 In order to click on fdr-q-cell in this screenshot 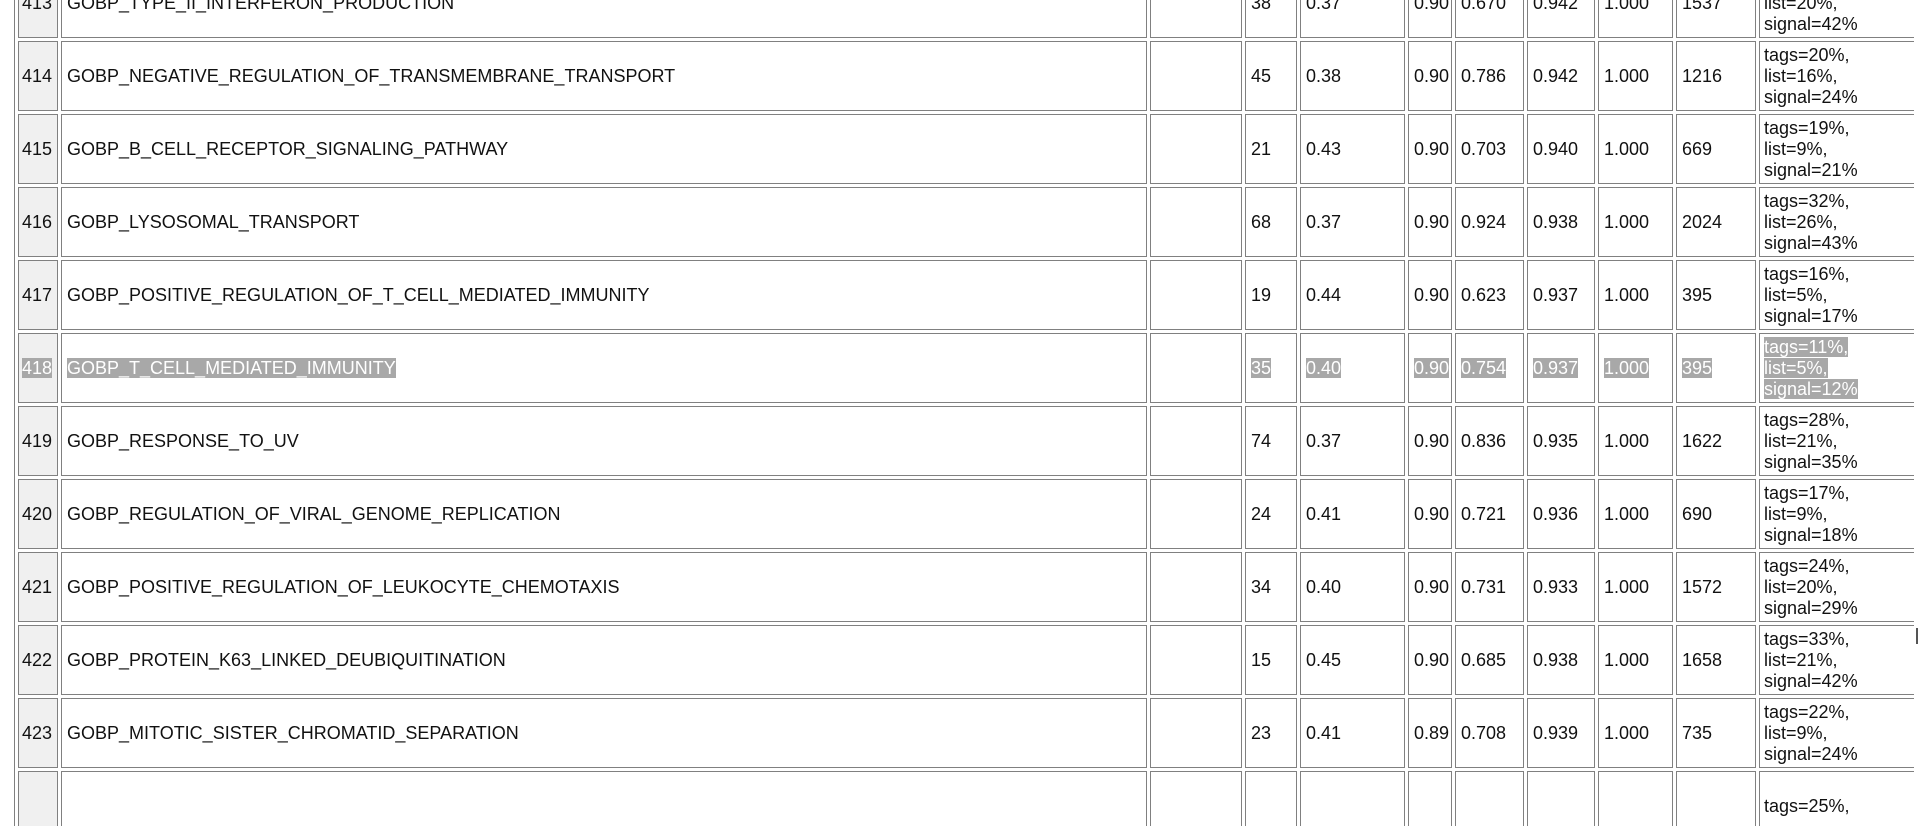, I will do `click(1561, 798)`.